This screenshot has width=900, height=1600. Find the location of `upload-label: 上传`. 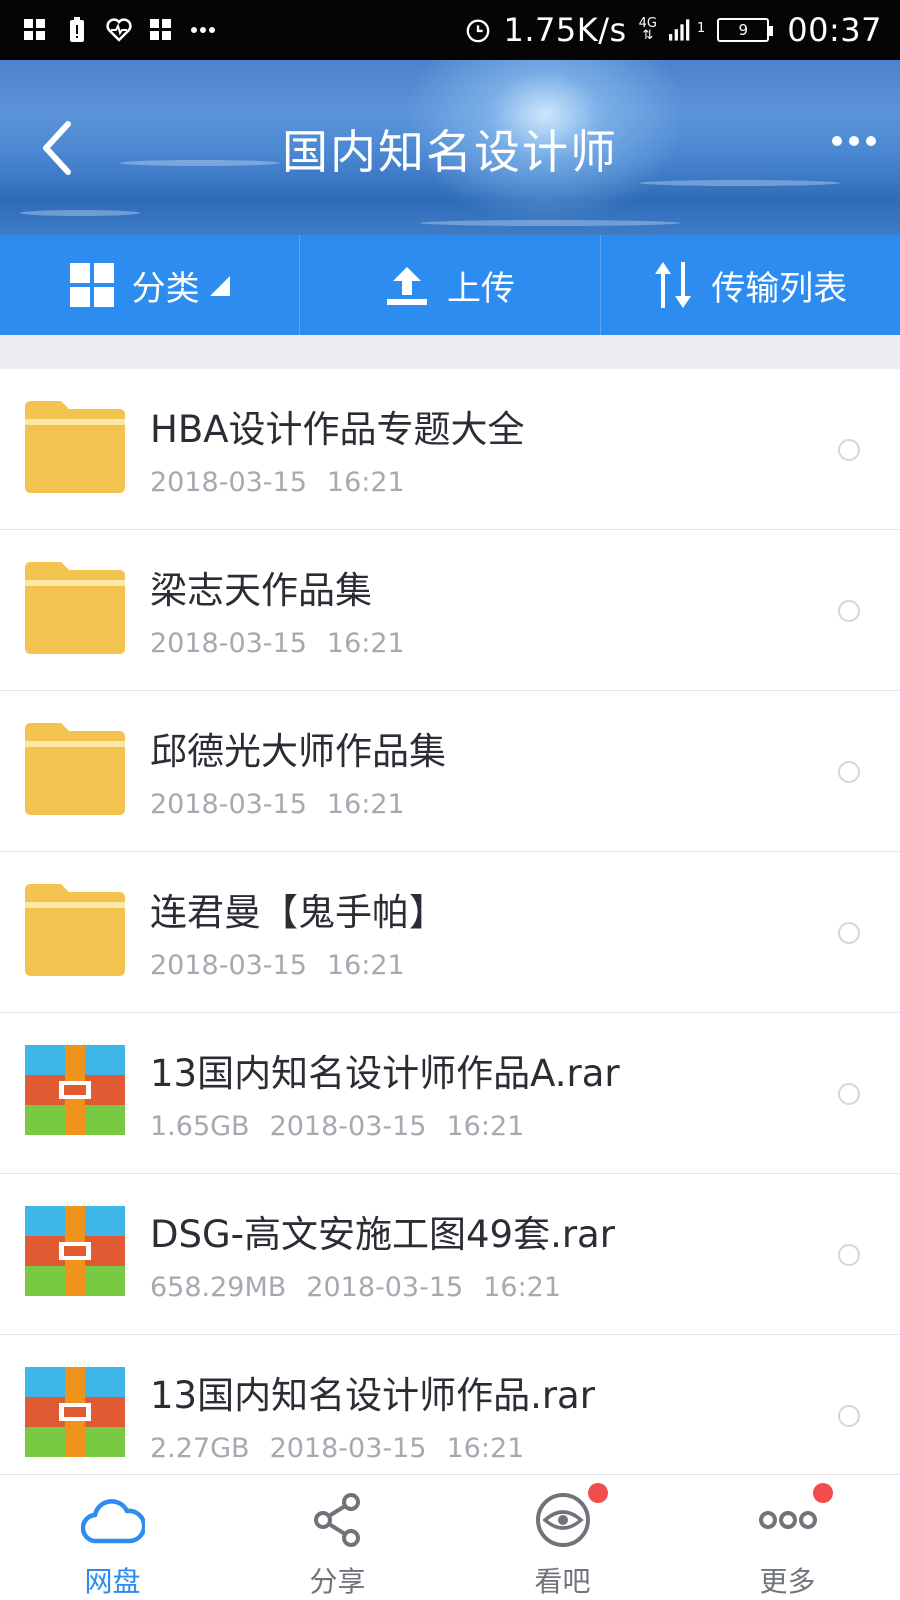

upload-label: 上传 is located at coordinates (480, 288).